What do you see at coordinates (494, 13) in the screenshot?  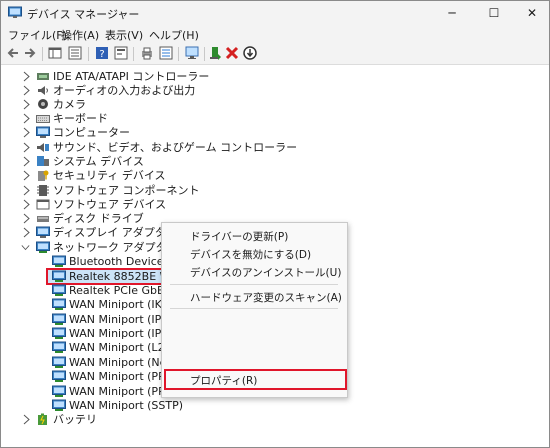 I see `maximize-button: ☐` at bounding box center [494, 13].